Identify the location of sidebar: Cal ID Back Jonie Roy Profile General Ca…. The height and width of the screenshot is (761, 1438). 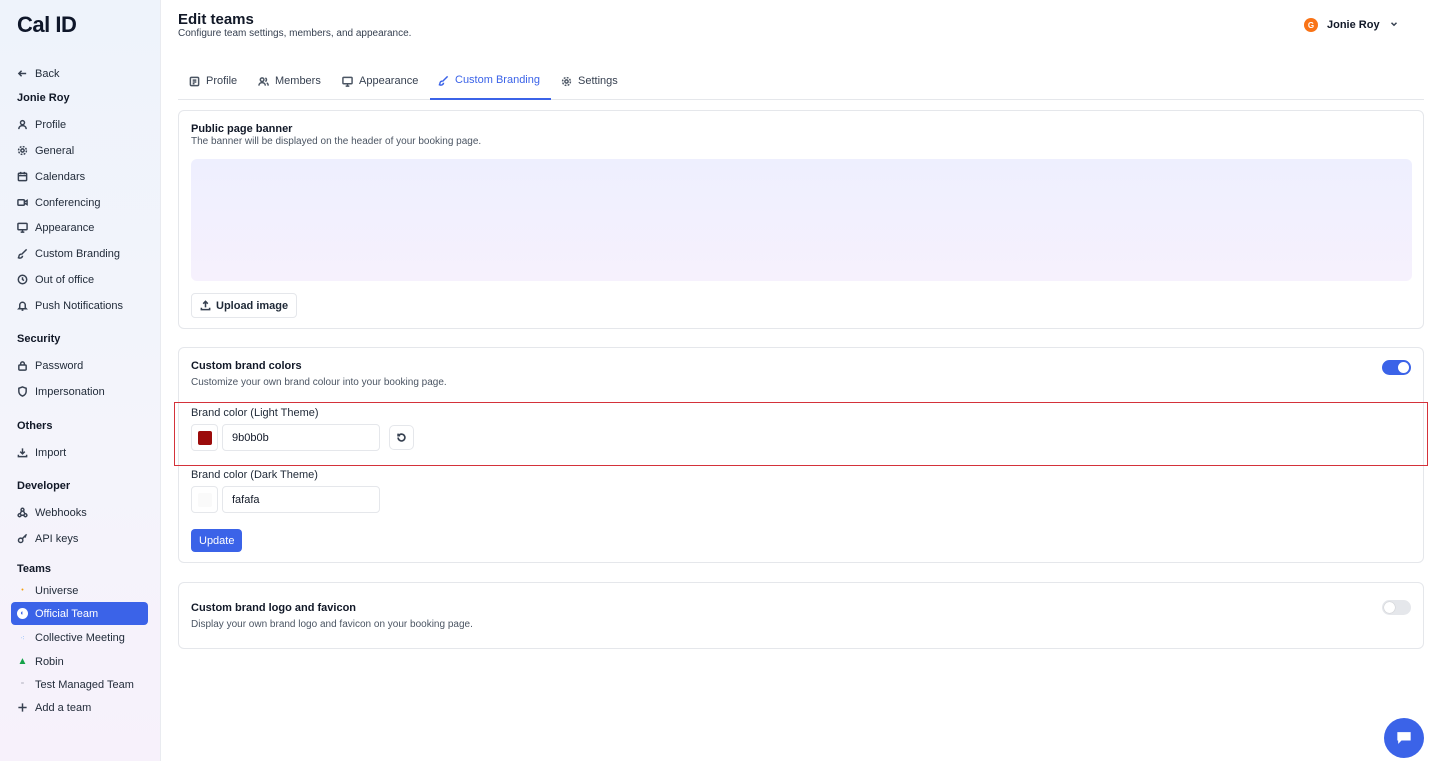
(80, 380).